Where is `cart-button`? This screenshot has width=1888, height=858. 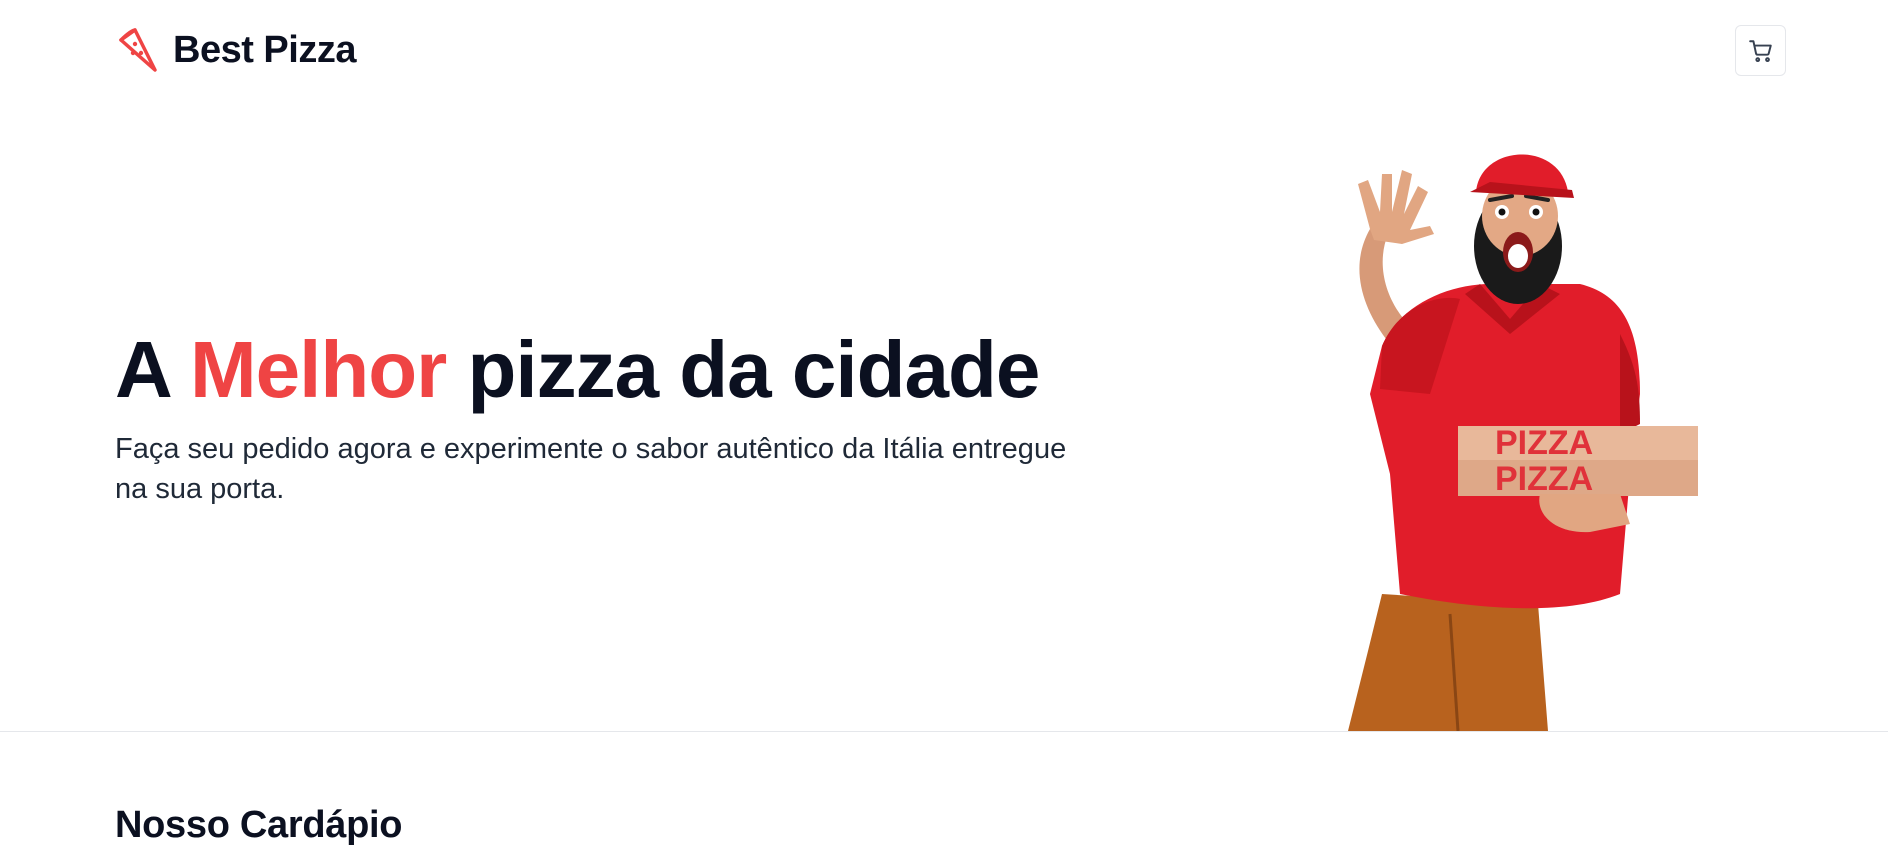 cart-button is located at coordinates (1760, 50).